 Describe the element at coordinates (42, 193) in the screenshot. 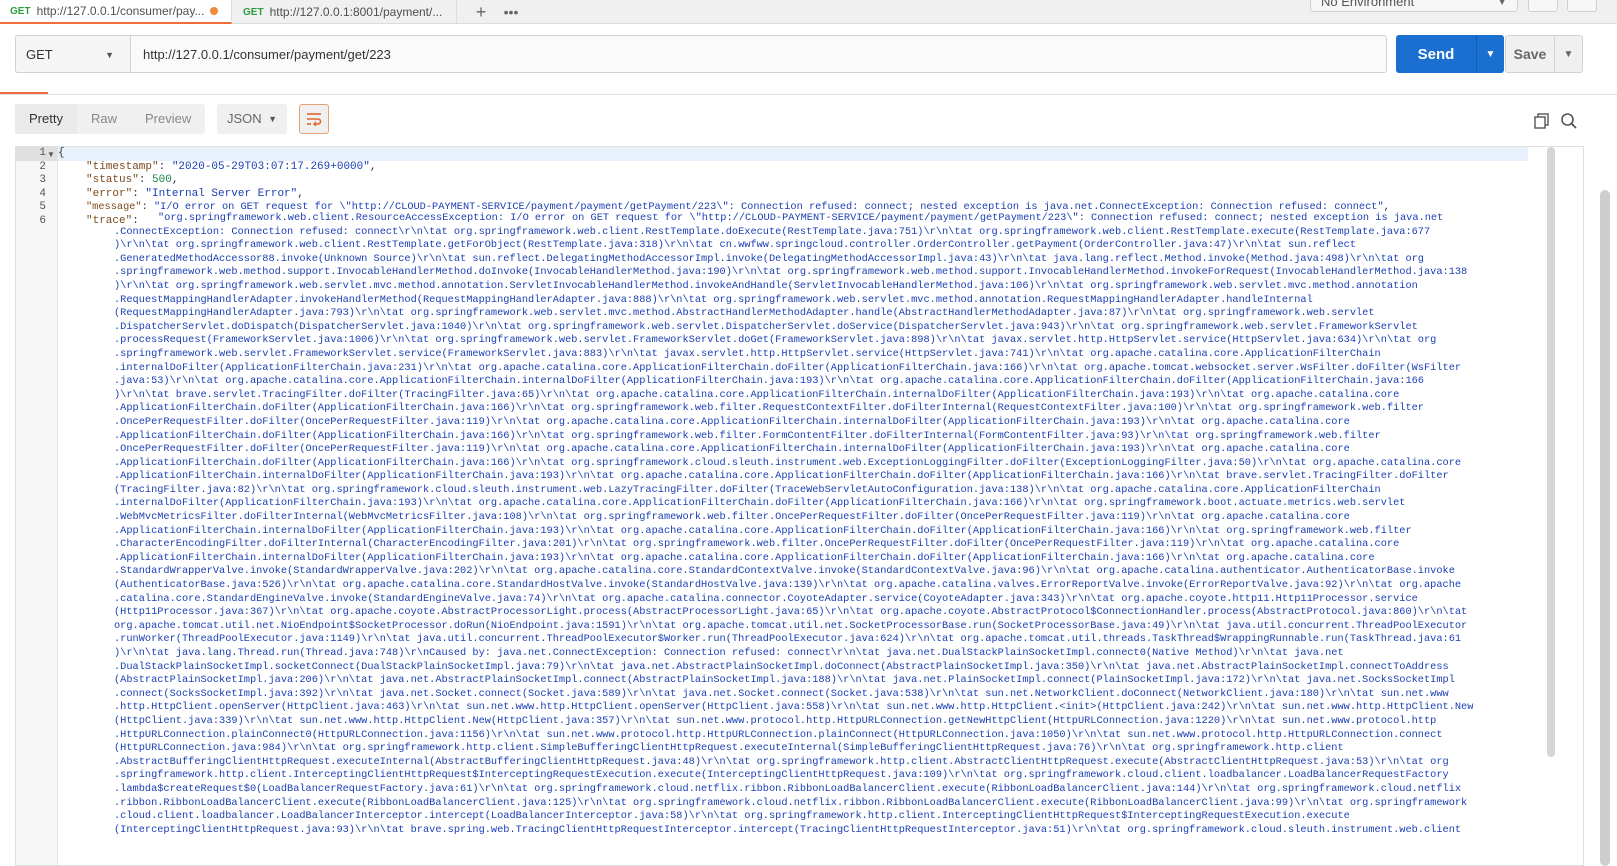

I see `line-number: 4` at that location.